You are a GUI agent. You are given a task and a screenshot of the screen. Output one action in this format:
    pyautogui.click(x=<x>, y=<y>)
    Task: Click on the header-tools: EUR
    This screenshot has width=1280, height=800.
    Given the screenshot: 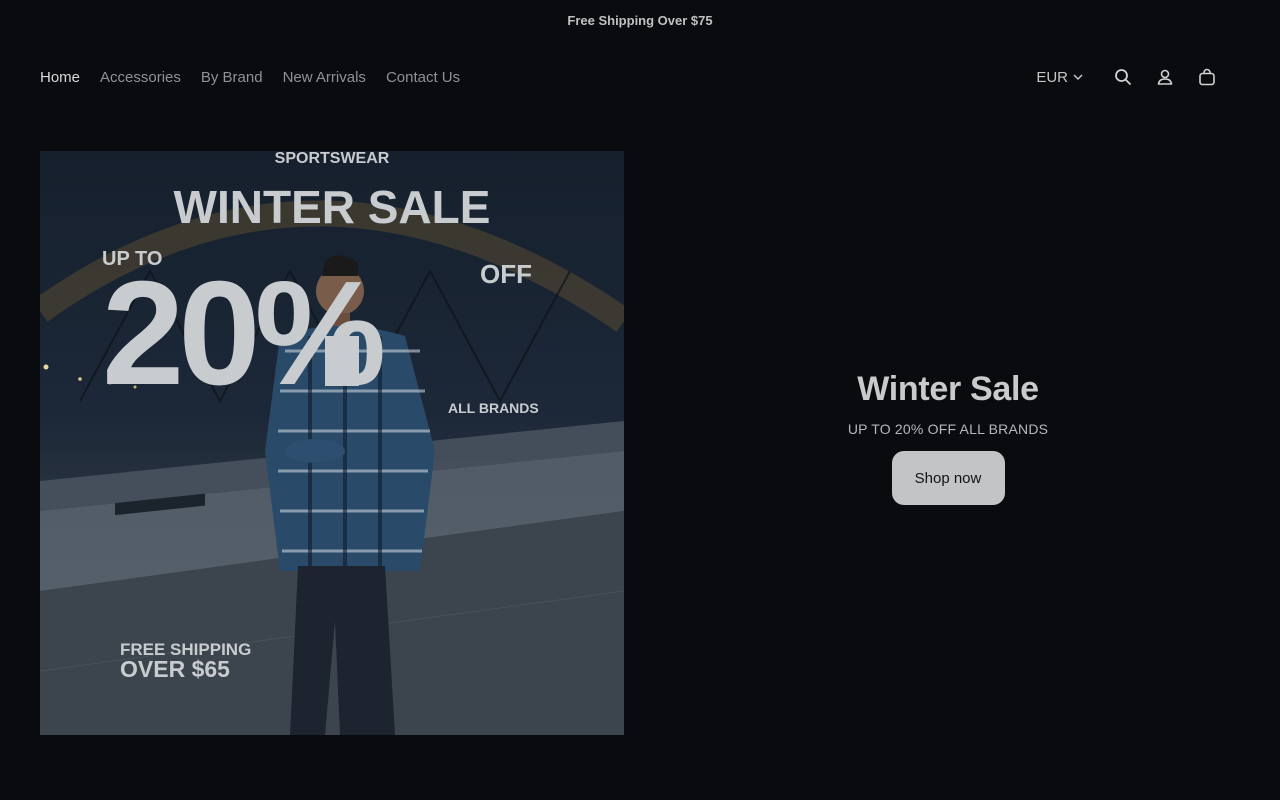 What is the action you would take?
    pyautogui.click(x=1132, y=77)
    